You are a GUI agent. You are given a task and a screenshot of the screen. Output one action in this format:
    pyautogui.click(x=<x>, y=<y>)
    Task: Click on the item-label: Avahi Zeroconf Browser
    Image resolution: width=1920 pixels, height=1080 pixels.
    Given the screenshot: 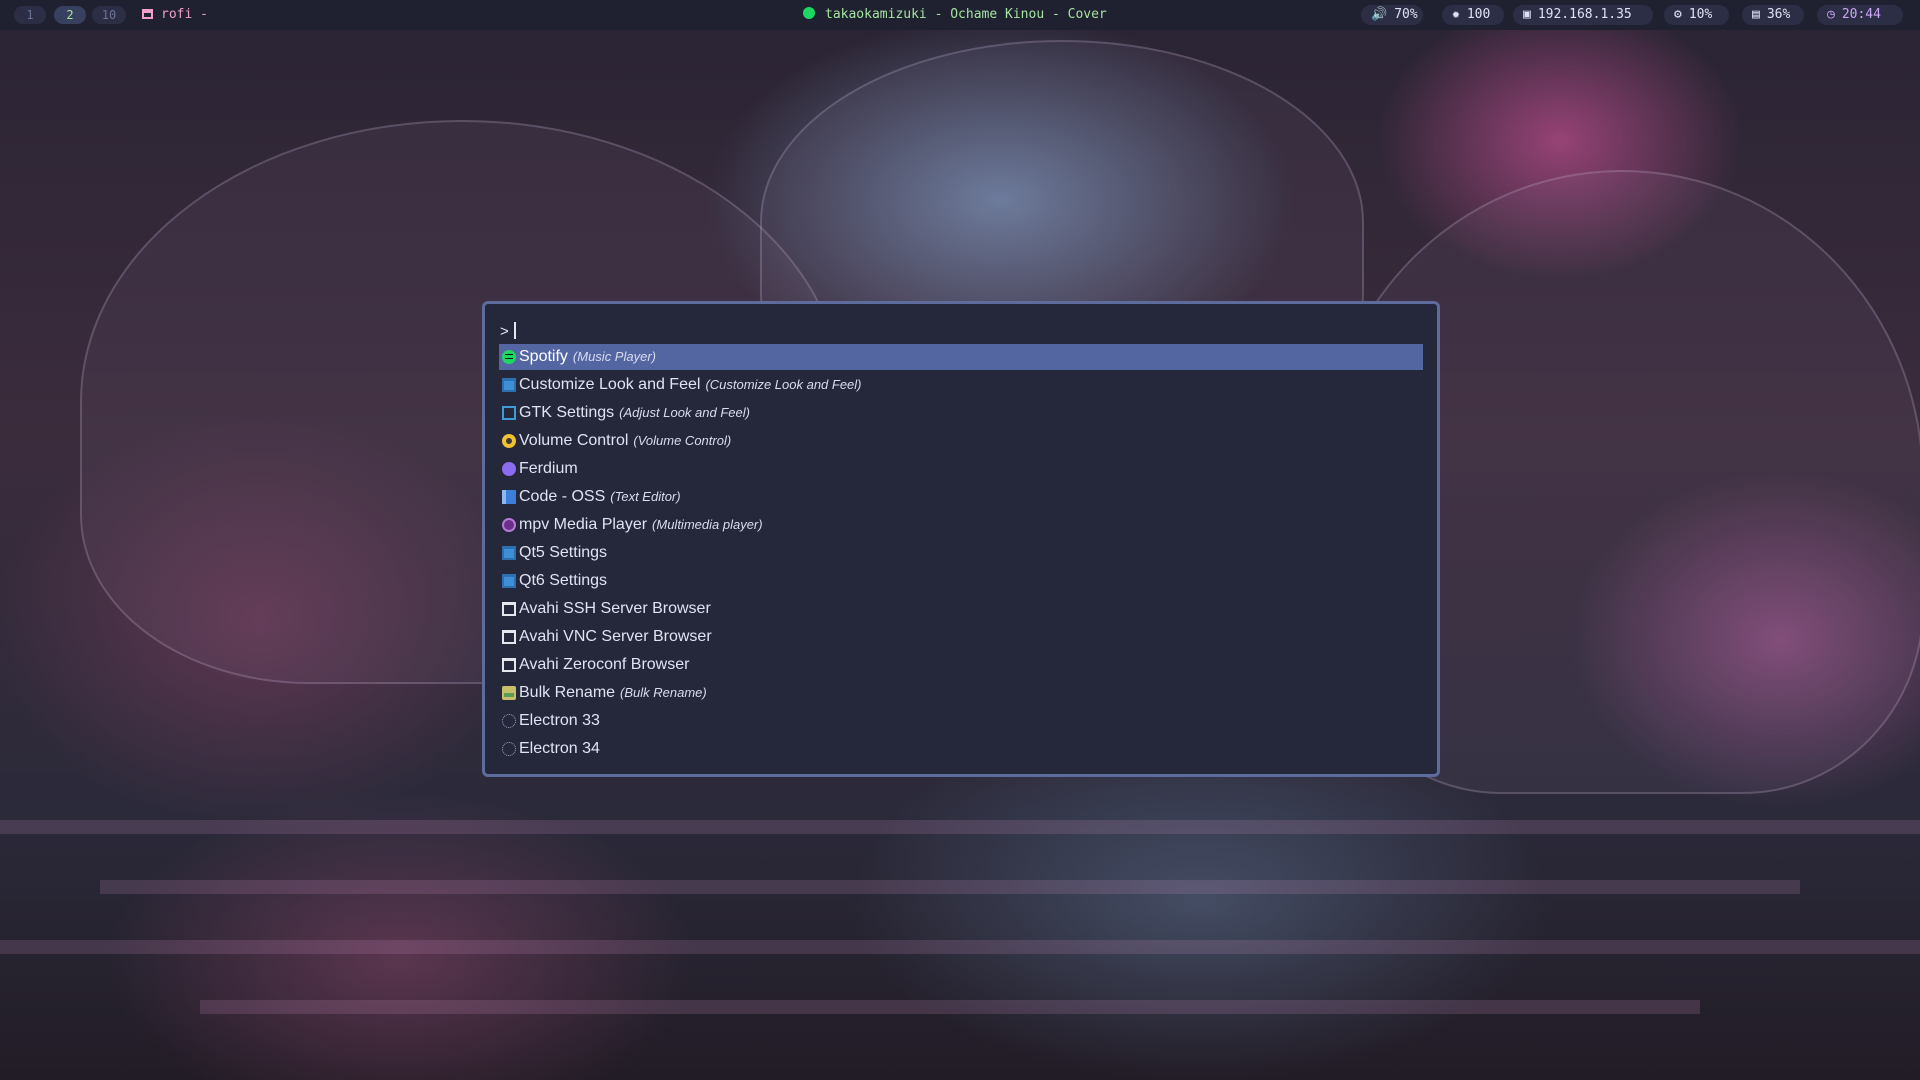 What is the action you would take?
    pyautogui.click(x=604, y=664)
    